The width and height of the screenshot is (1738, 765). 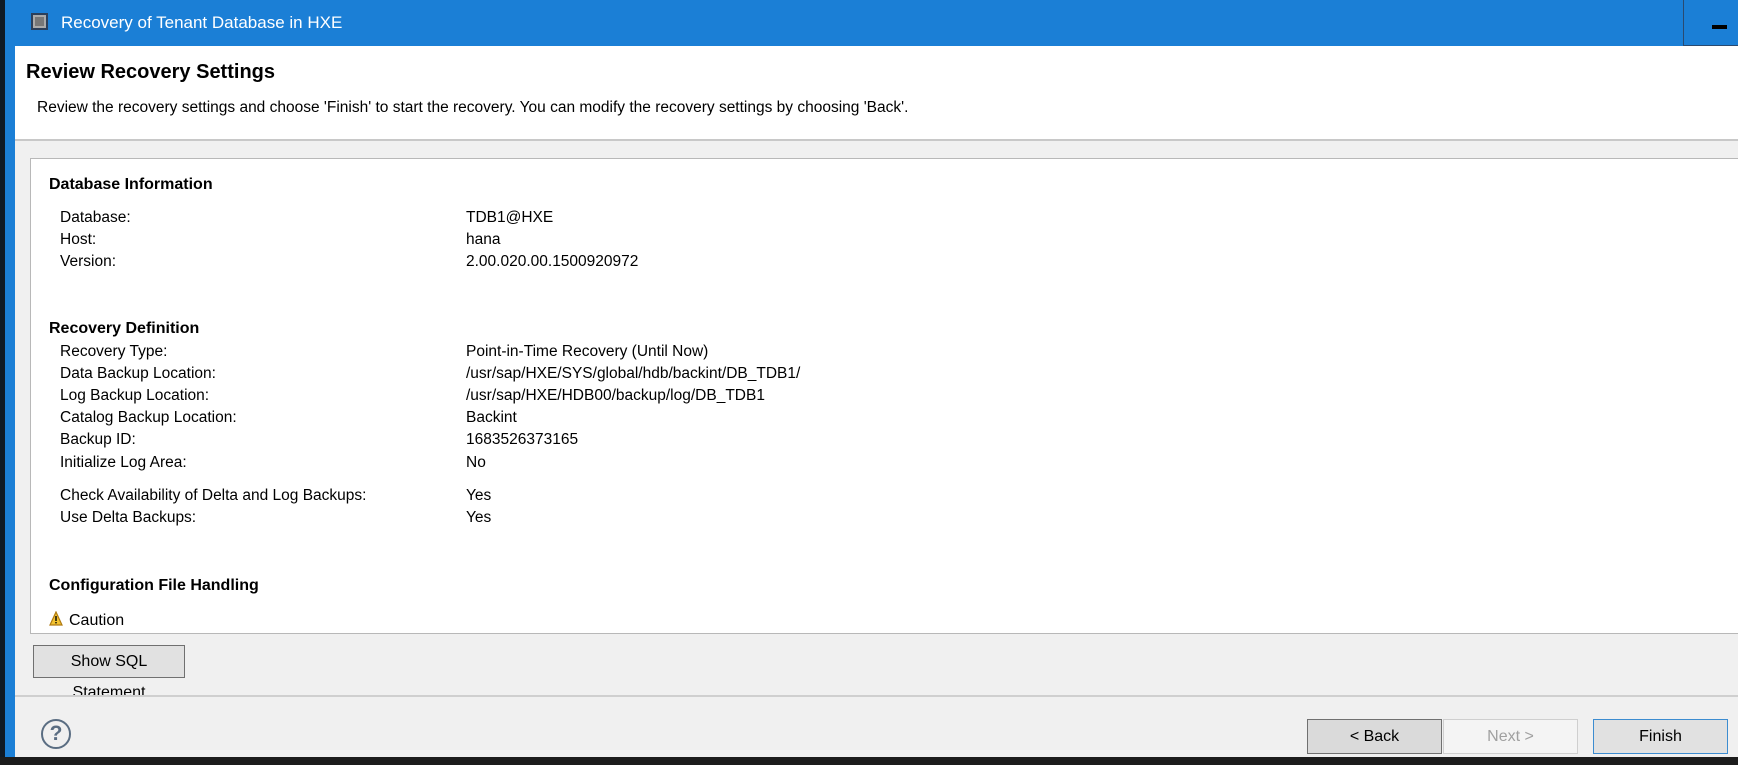 I want to click on section-recovery-definition: Recovery Definition, so click(x=124, y=328).